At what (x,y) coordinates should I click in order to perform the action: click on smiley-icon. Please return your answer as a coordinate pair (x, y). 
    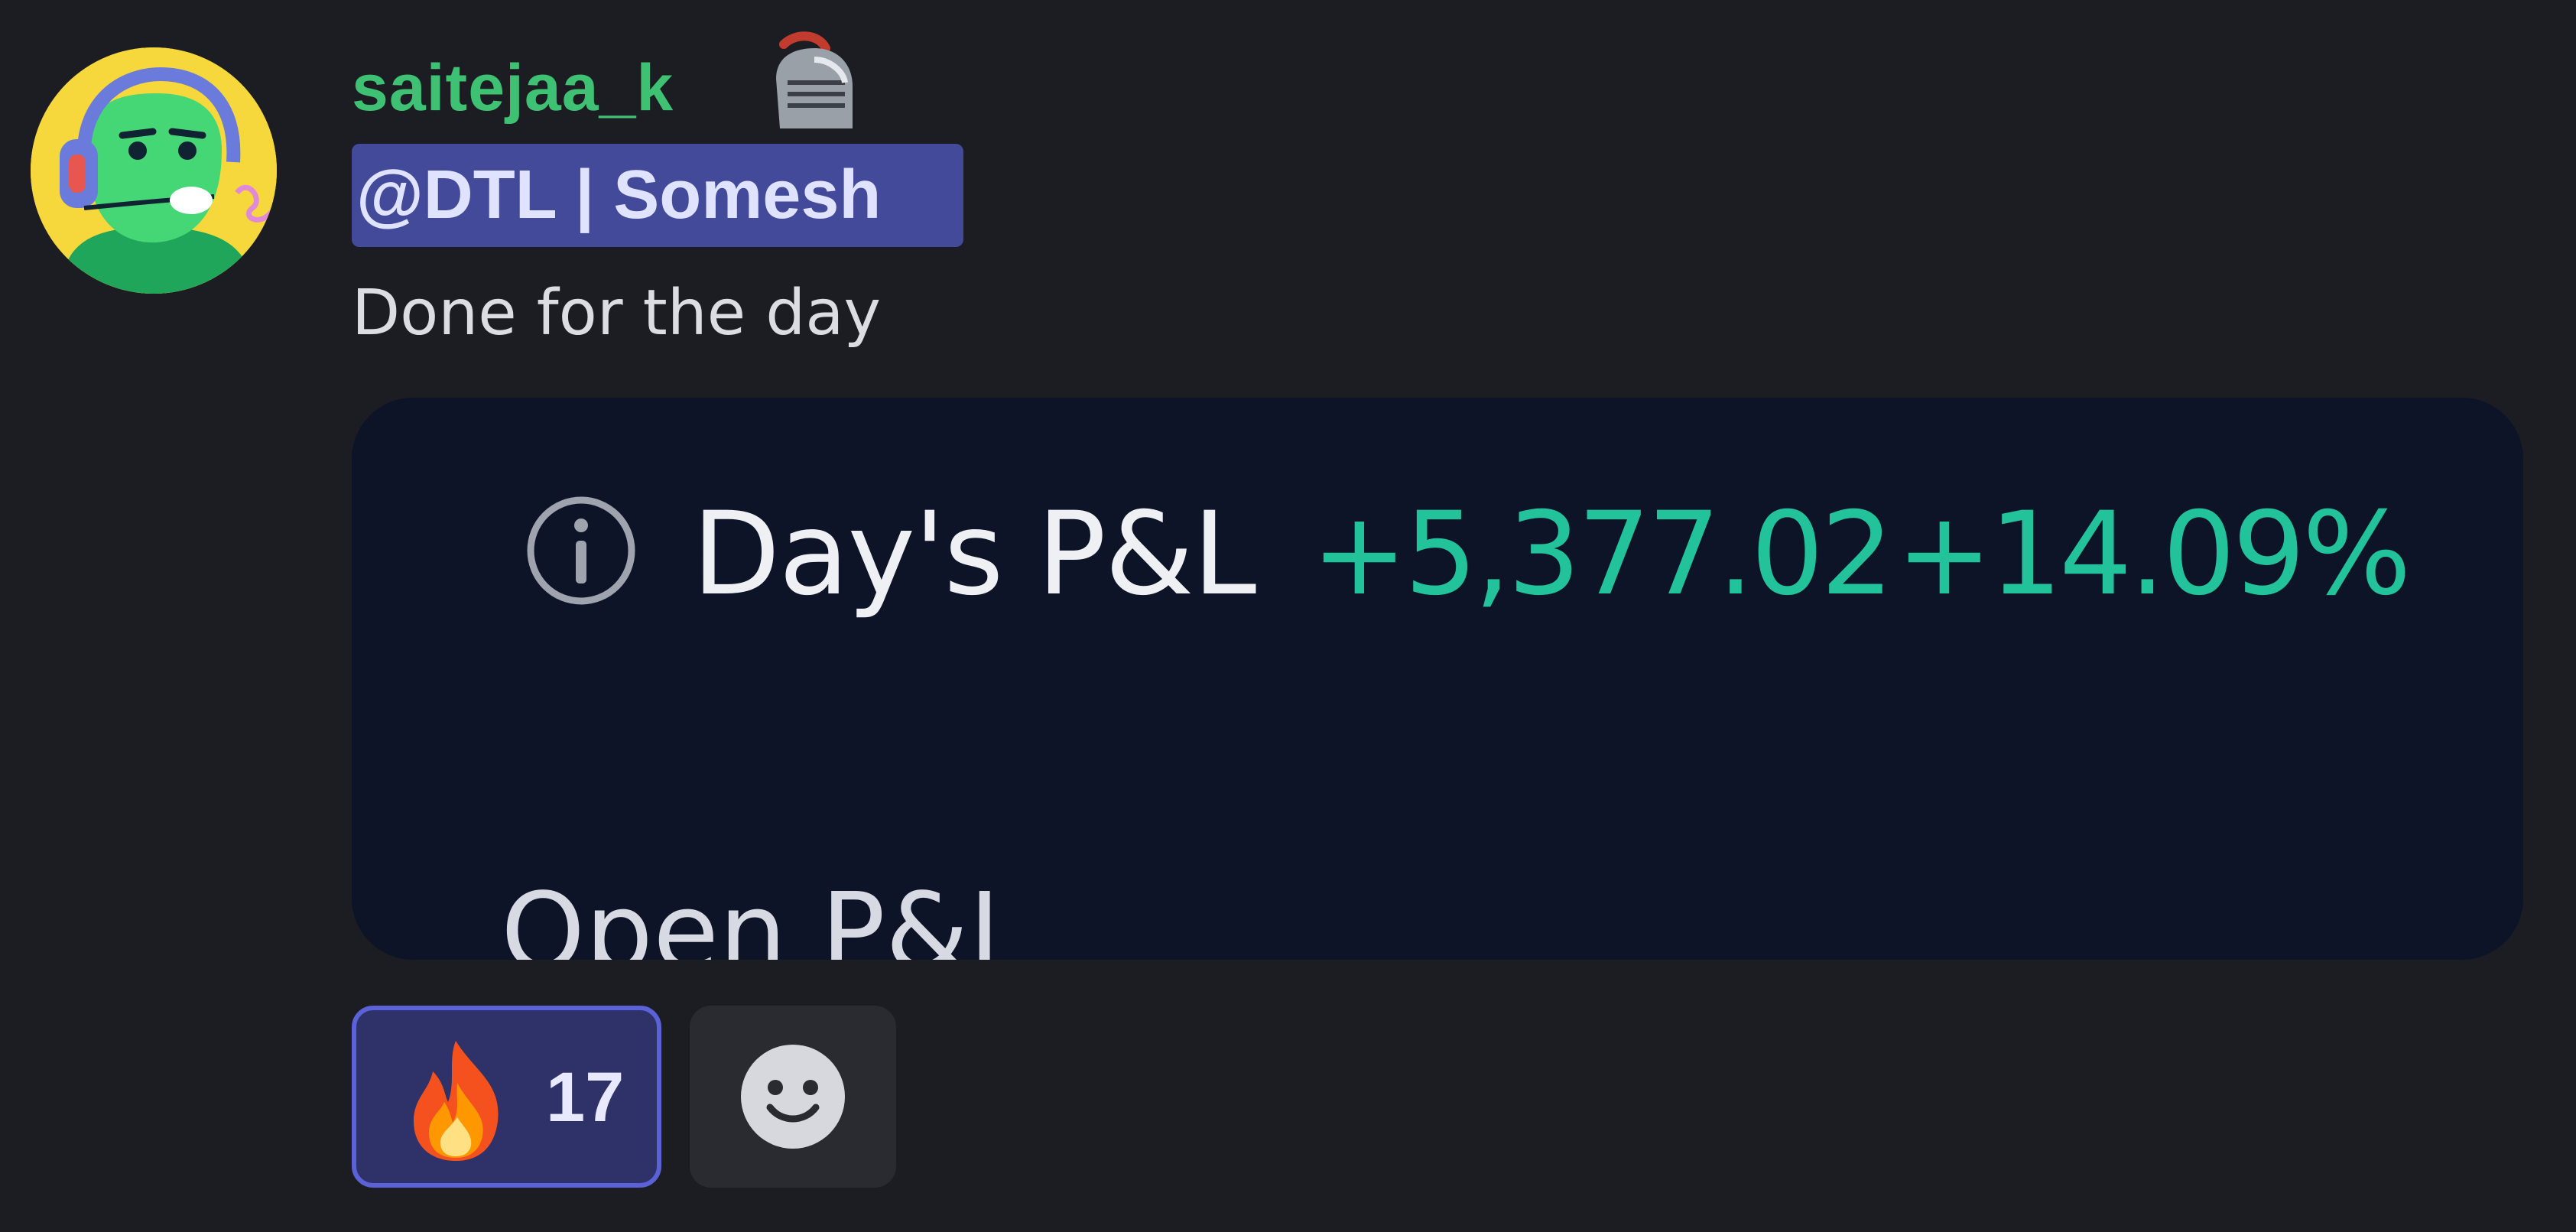
    Looking at the image, I should click on (793, 1097).